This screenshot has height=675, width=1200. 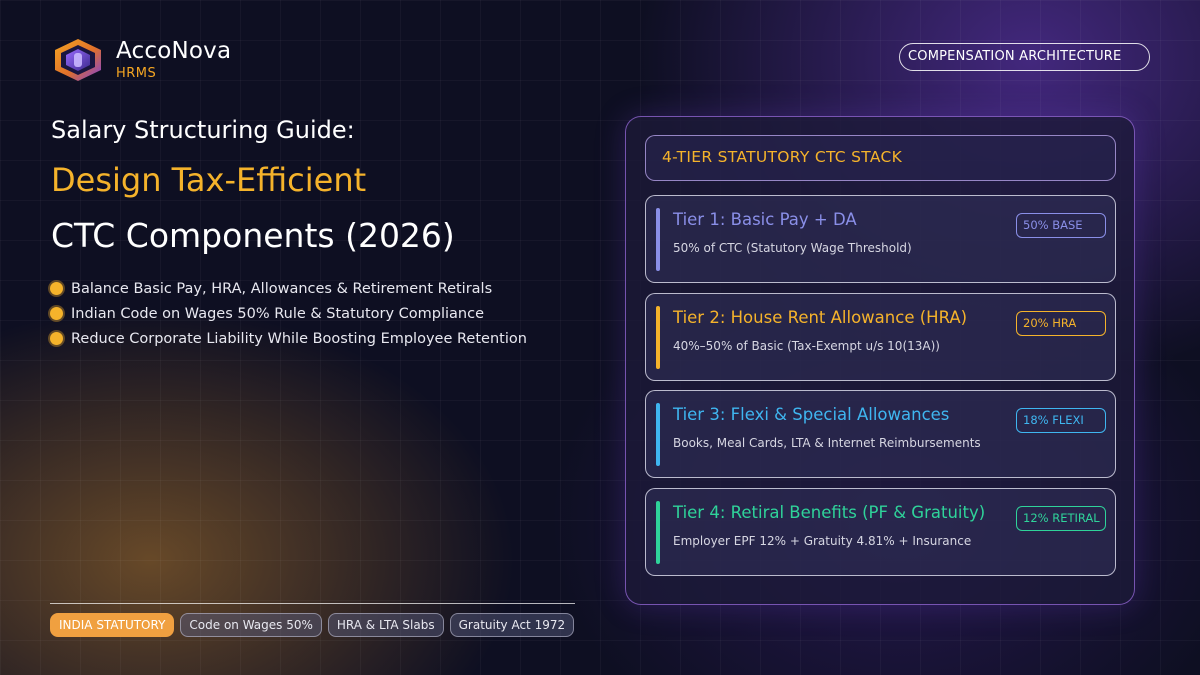 I want to click on footer-divider, so click(x=312, y=603).